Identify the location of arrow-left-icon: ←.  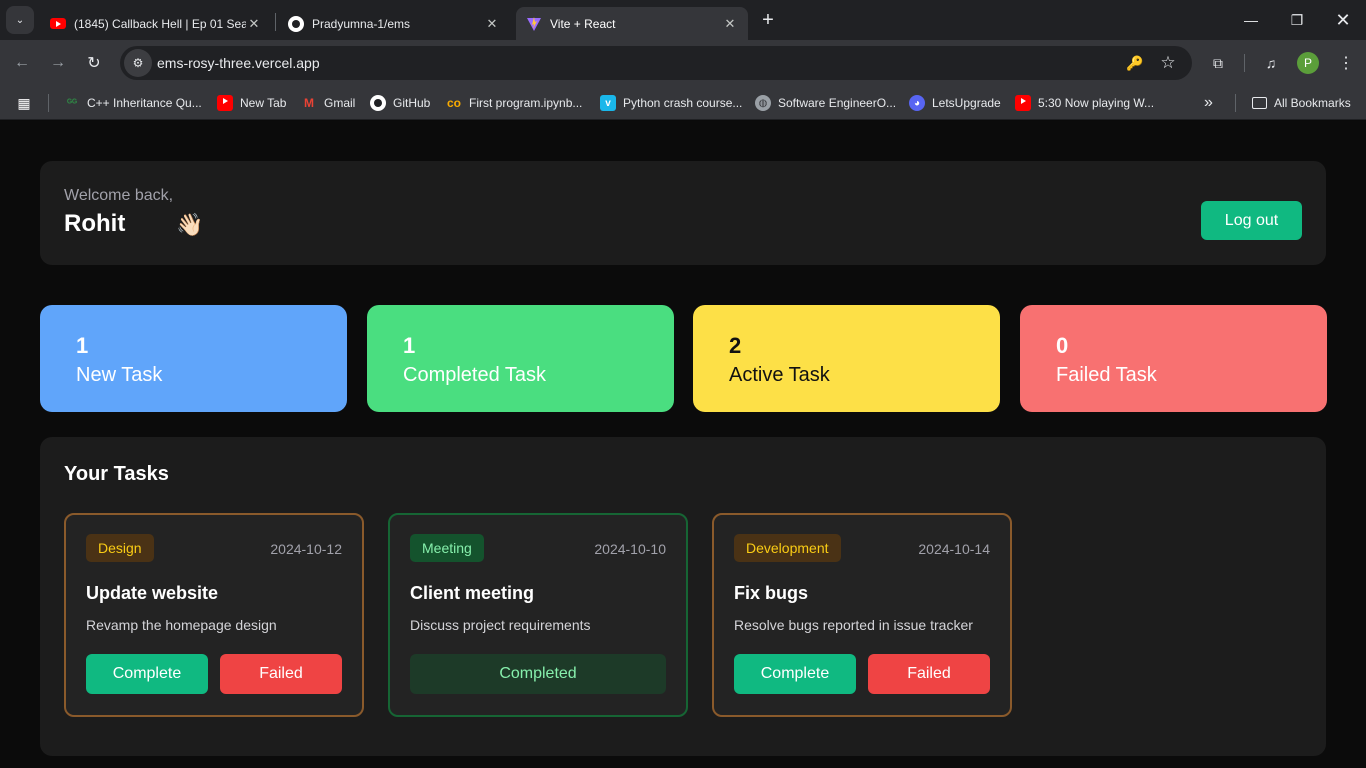
(22, 62).